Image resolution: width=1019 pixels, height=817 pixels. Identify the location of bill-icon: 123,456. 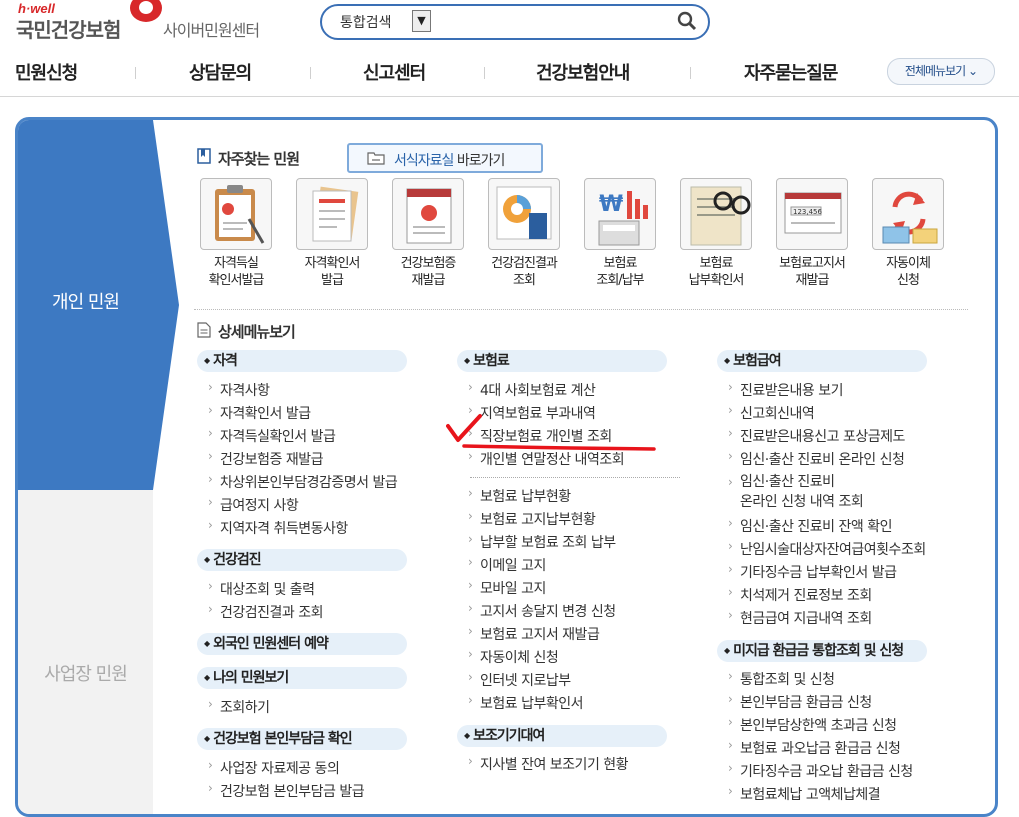
(812, 214).